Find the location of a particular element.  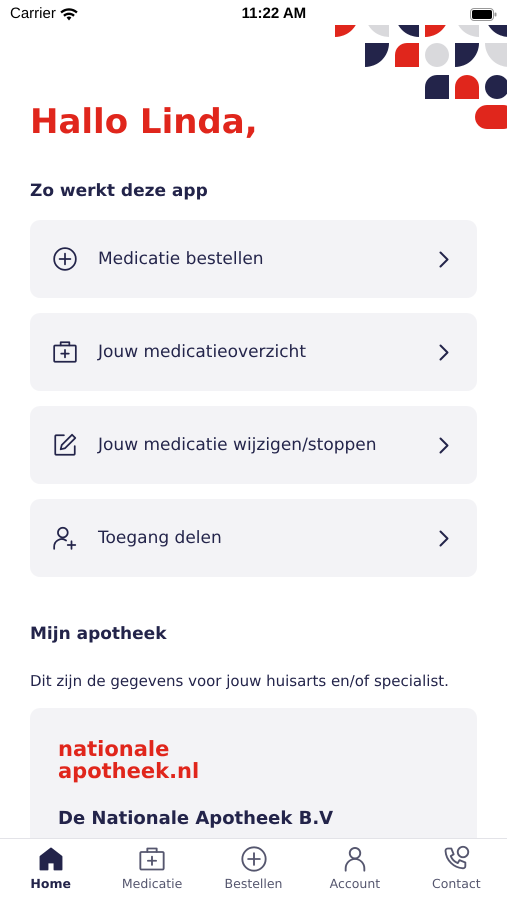

edit-icon is located at coordinates (65, 445).